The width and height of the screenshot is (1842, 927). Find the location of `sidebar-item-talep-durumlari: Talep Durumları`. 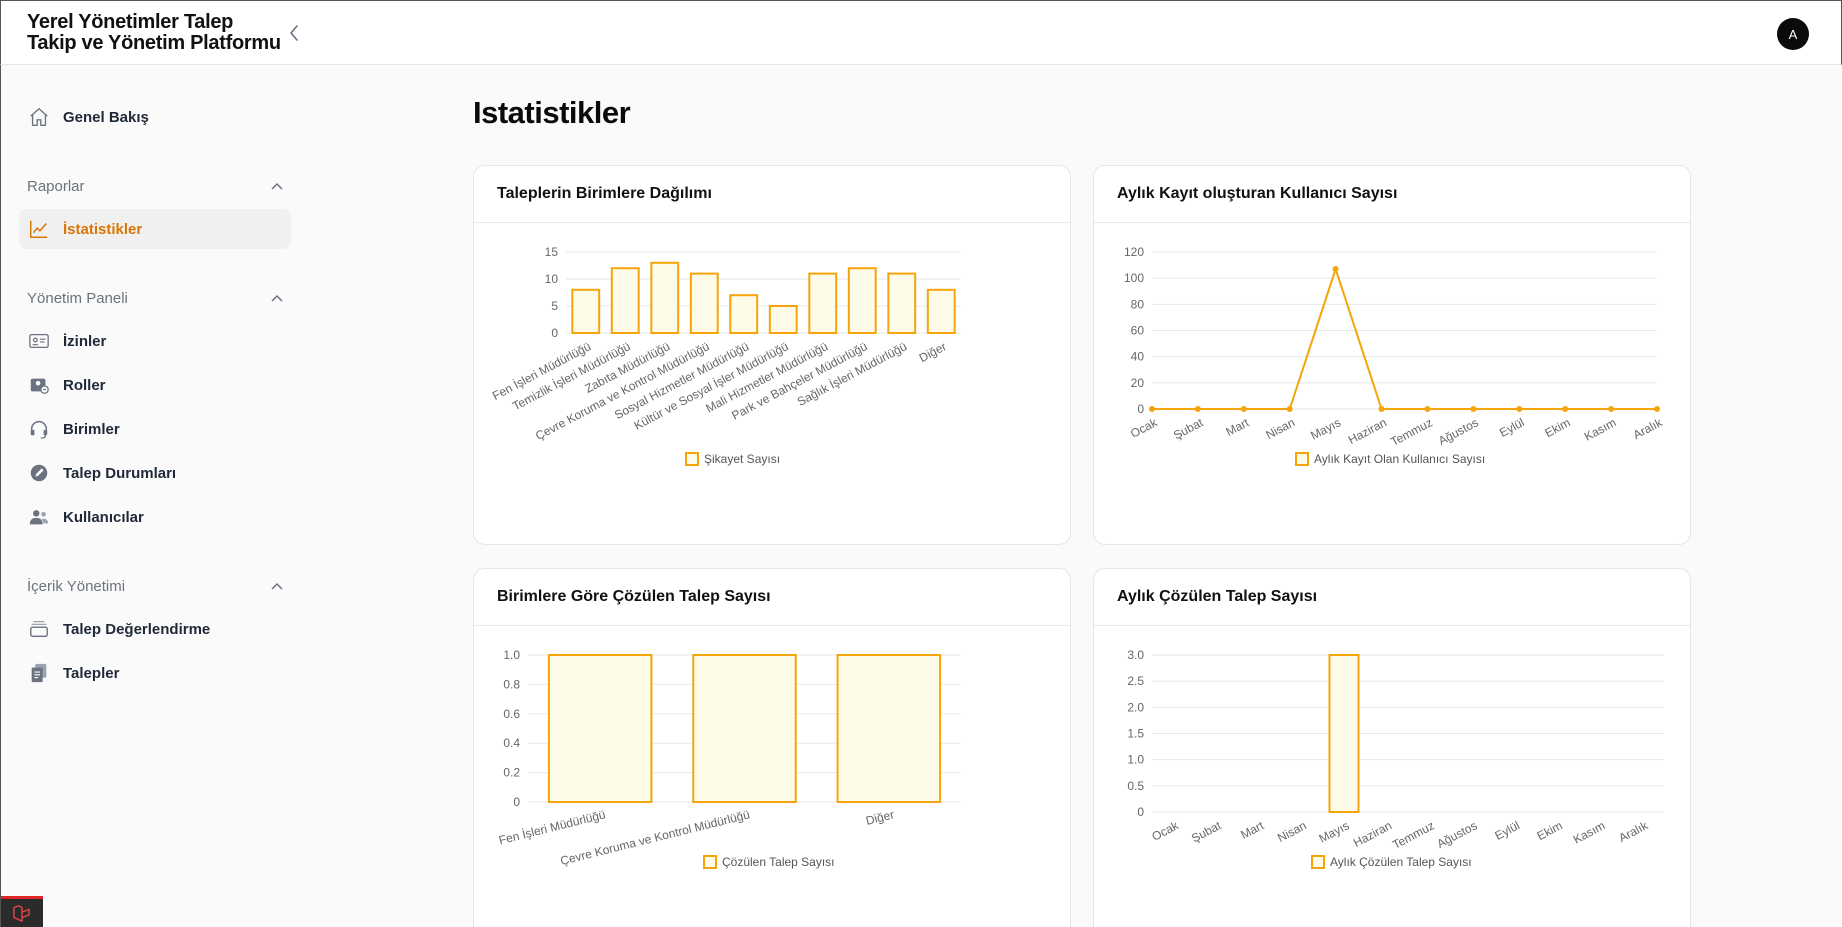

sidebar-item-talep-durumlari: Talep Durumları is located at coordinates (155, 473).